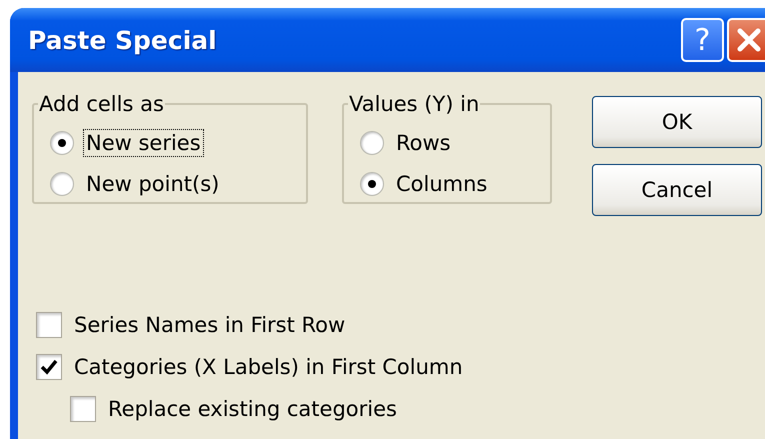  Describe the element at coordinates (702, 40) in the screenshot. I see `help-button: ?` at that location.